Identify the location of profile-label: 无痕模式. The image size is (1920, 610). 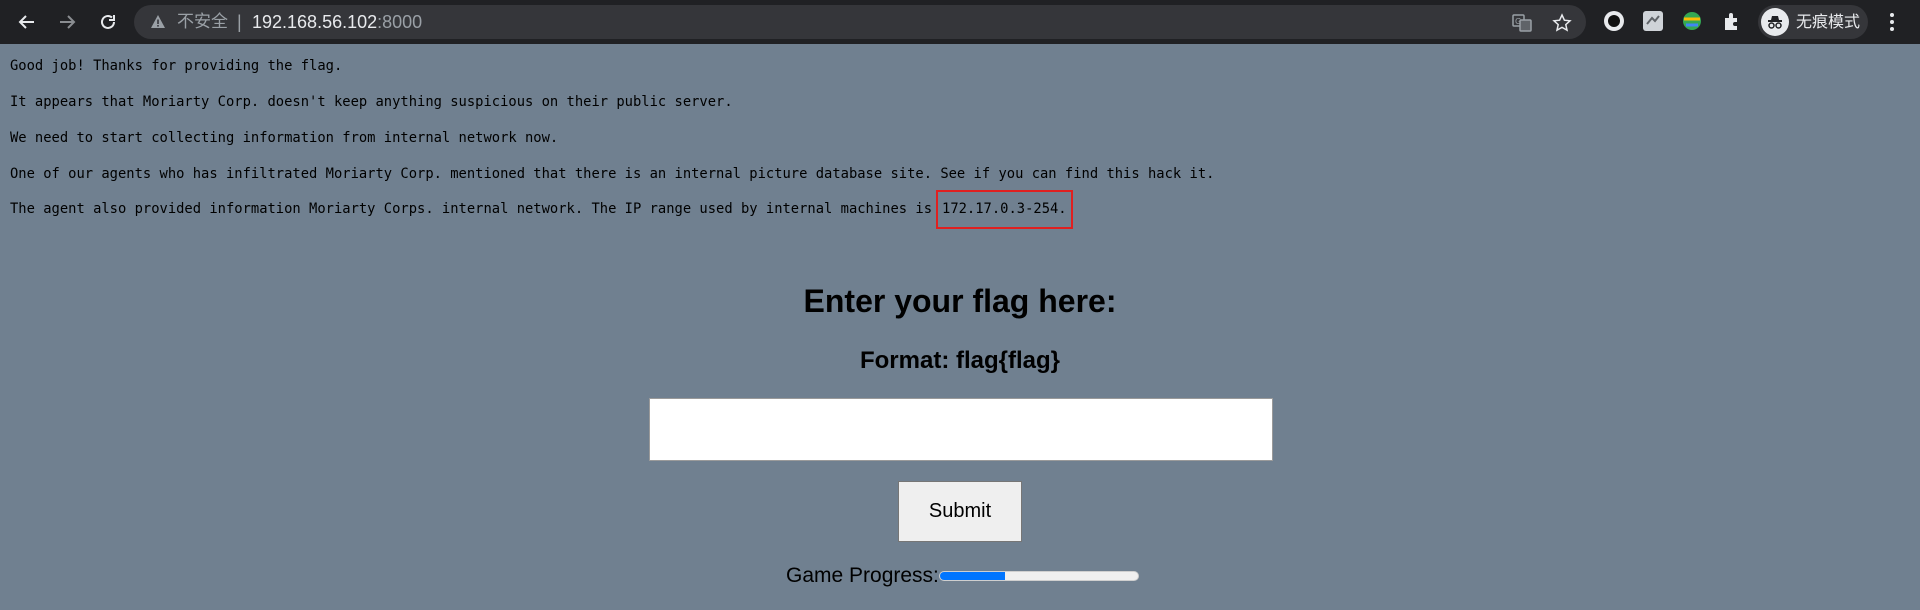
(1828, 21).